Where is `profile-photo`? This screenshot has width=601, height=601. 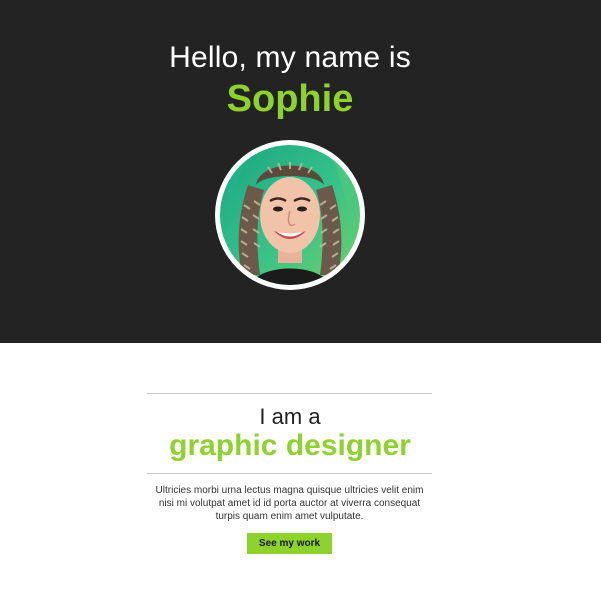 profile-photo is located at coordinates (290, 215).